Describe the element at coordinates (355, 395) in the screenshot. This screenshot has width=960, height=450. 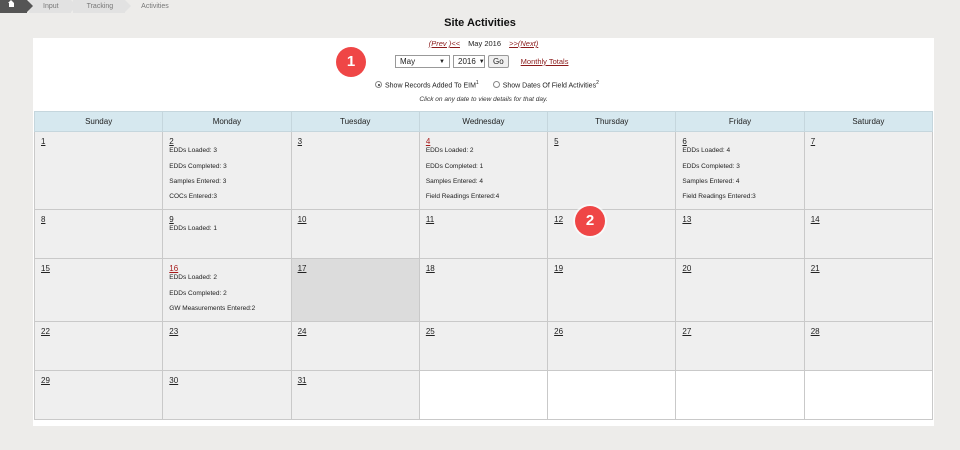
I see `calendar-day-cell: 31` at that location.